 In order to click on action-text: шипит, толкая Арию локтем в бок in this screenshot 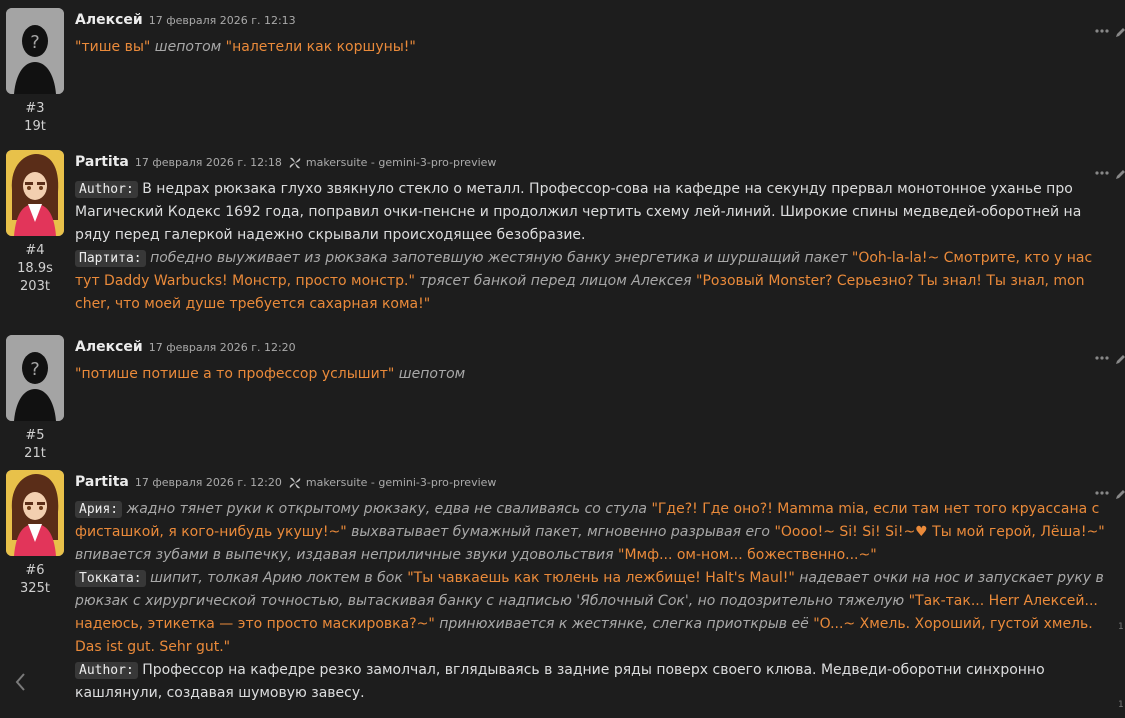, I will do `click(276, 578)`.